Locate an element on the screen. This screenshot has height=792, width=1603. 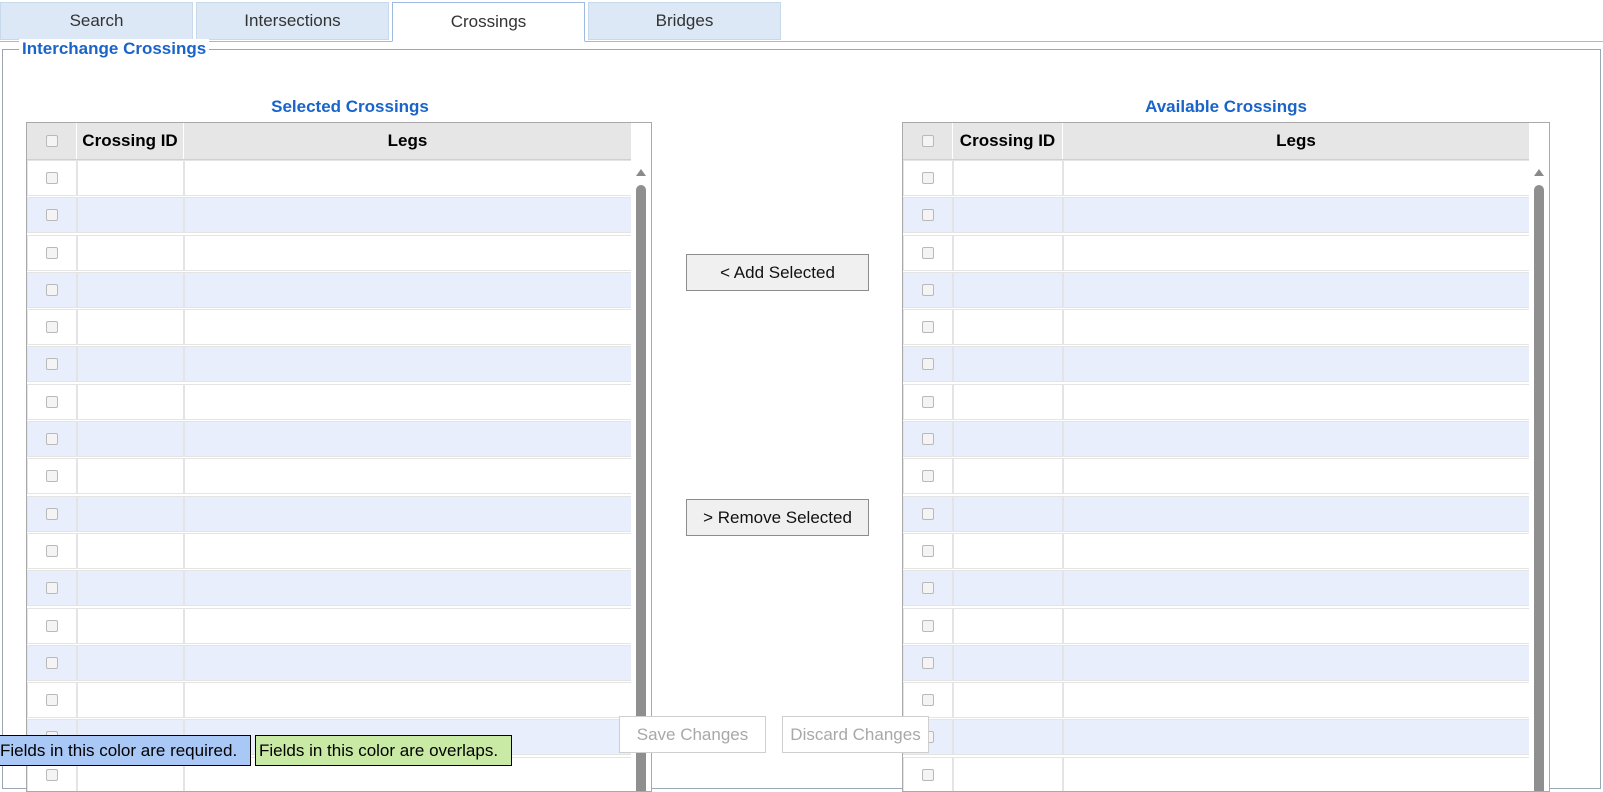
overlap-color-legend: Fields in this color are overlaps. is located at coordinates (383, 750).